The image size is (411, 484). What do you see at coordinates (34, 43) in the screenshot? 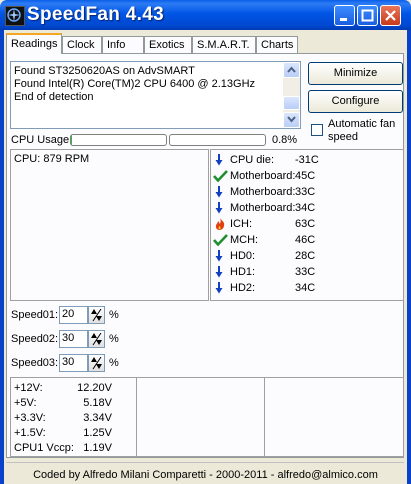
I see `tab-readings: Readings` at bounding box center [34, 43].